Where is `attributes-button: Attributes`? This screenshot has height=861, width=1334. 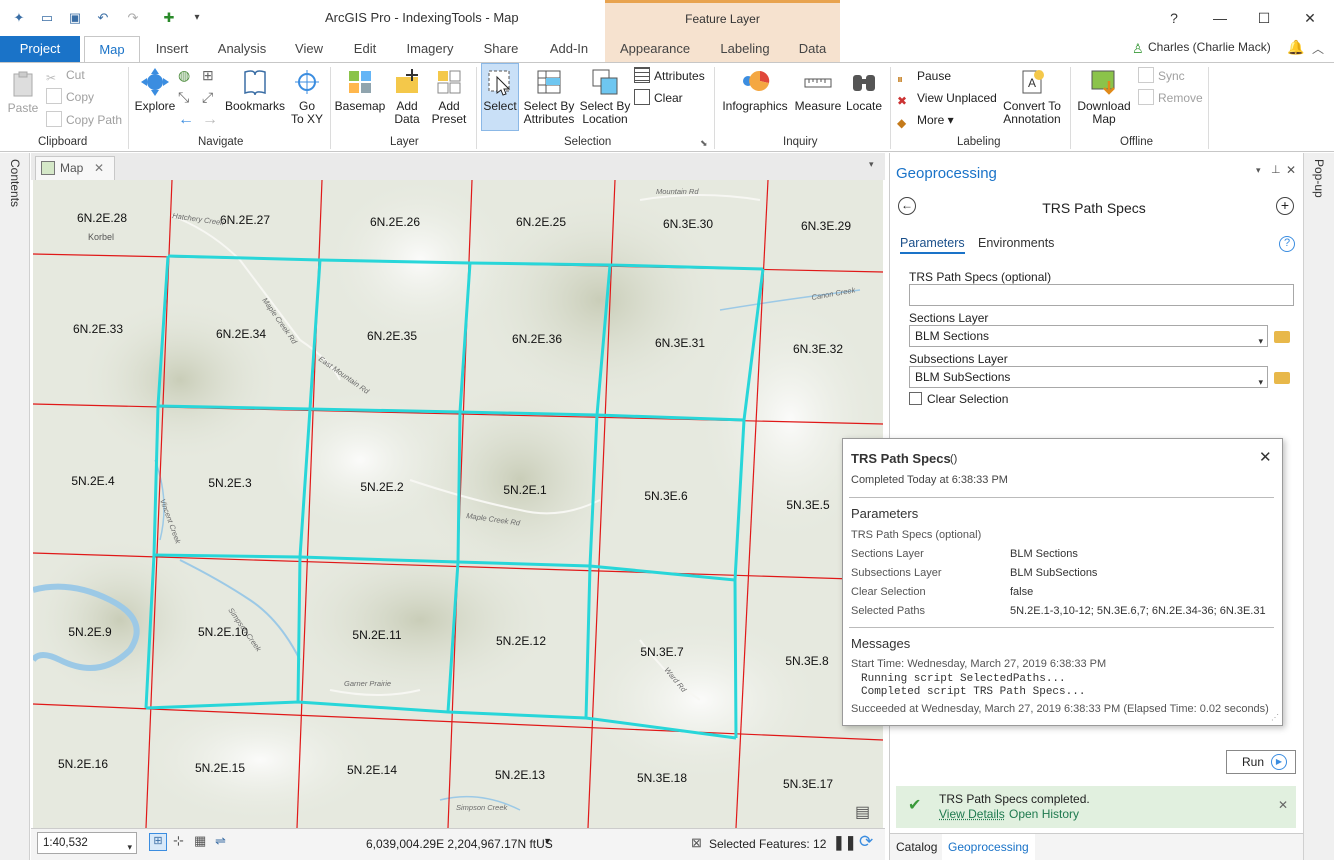 attributes-button: Attributes is located at coordinates (669, 76).